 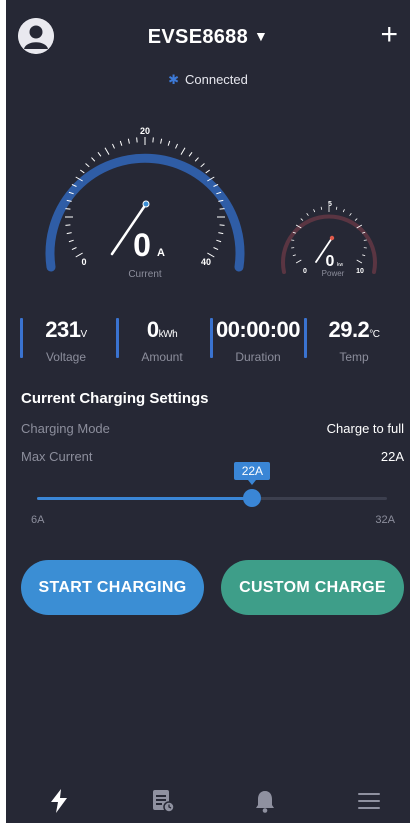 What do you see at coordinates (258, 357) in the screenshot?
I see `stat-duration-label: Duration` at bounding box center [258, 357].